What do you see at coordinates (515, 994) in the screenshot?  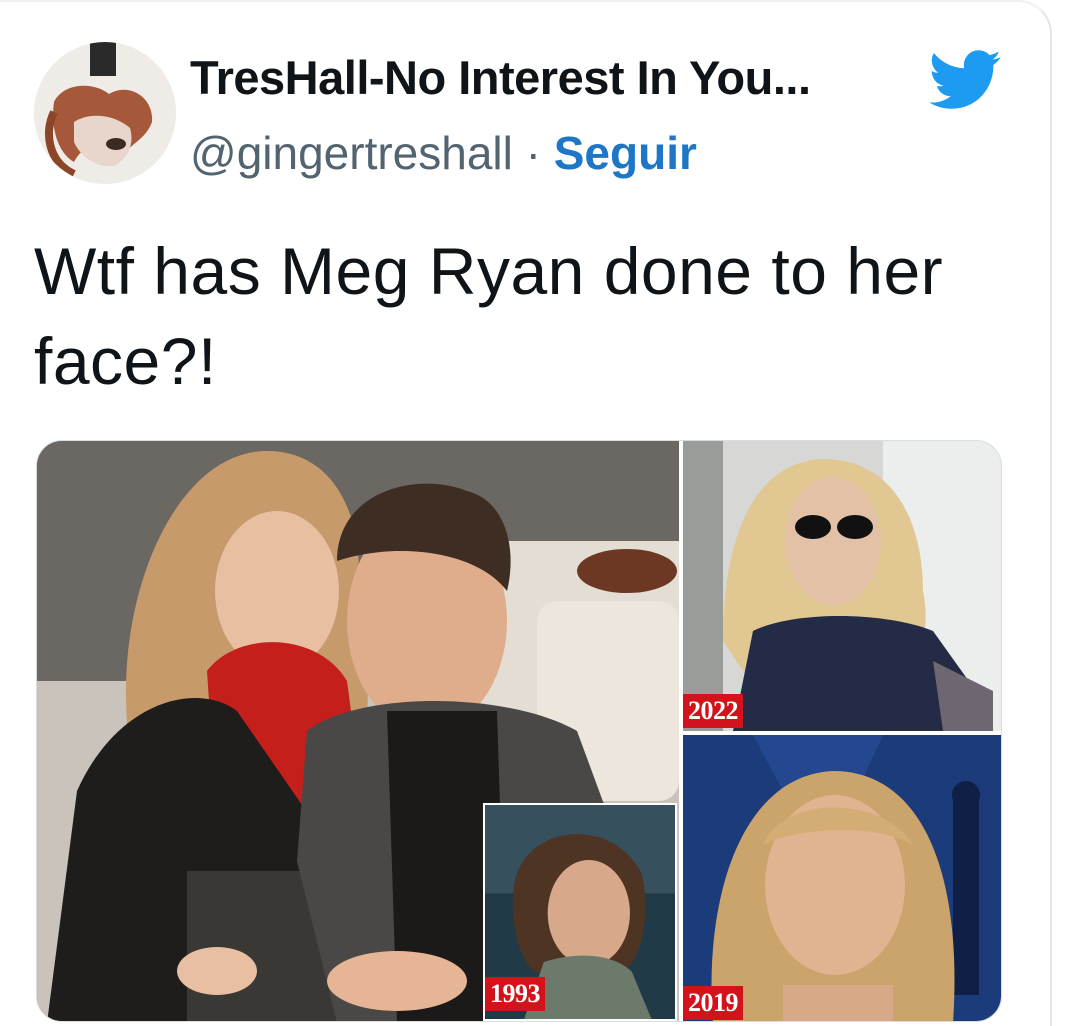 I see `year-badge-1993: 1993` at bounding box center [515, 994].